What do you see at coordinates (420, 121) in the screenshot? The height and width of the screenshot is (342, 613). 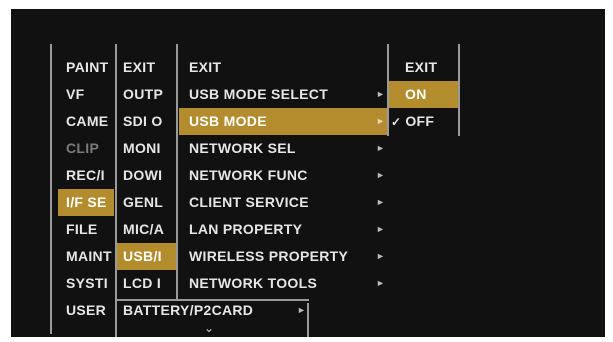 I see `option-label: OFF` at bounding box center [420, 121].